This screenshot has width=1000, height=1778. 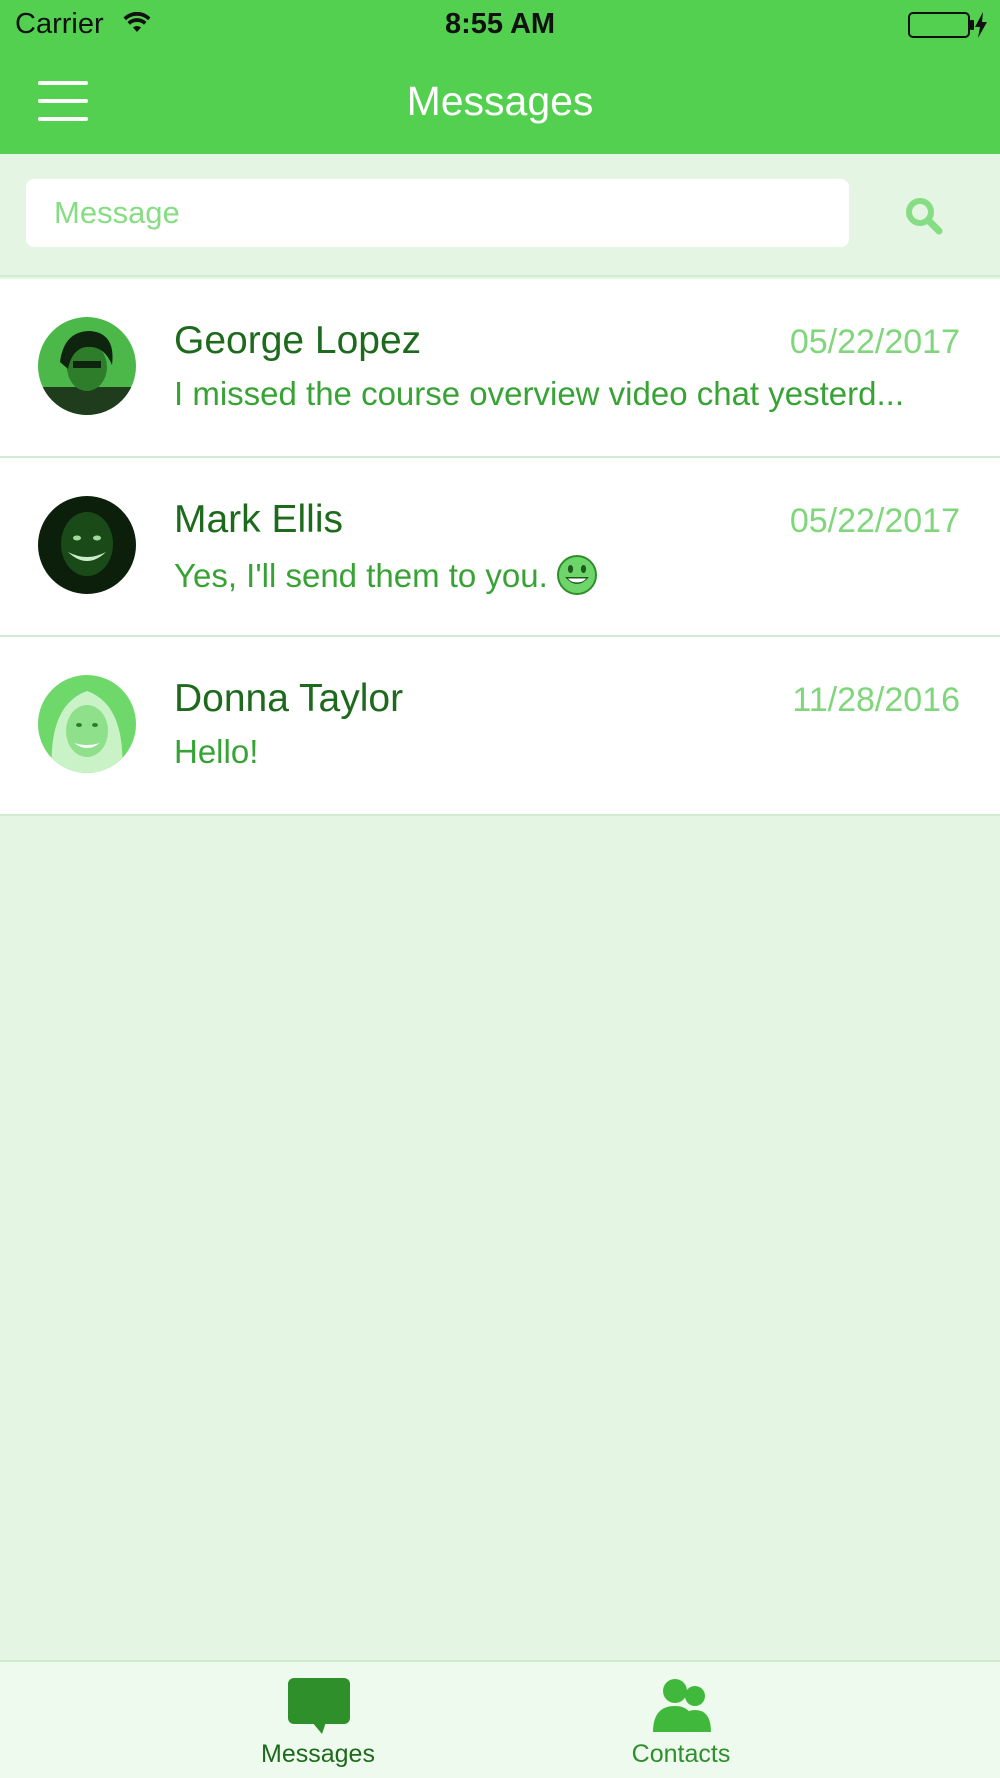 What do you see at coordinates (924, 216) in the screenshot?
I see `search-icon` at bounding box center [924, 216].